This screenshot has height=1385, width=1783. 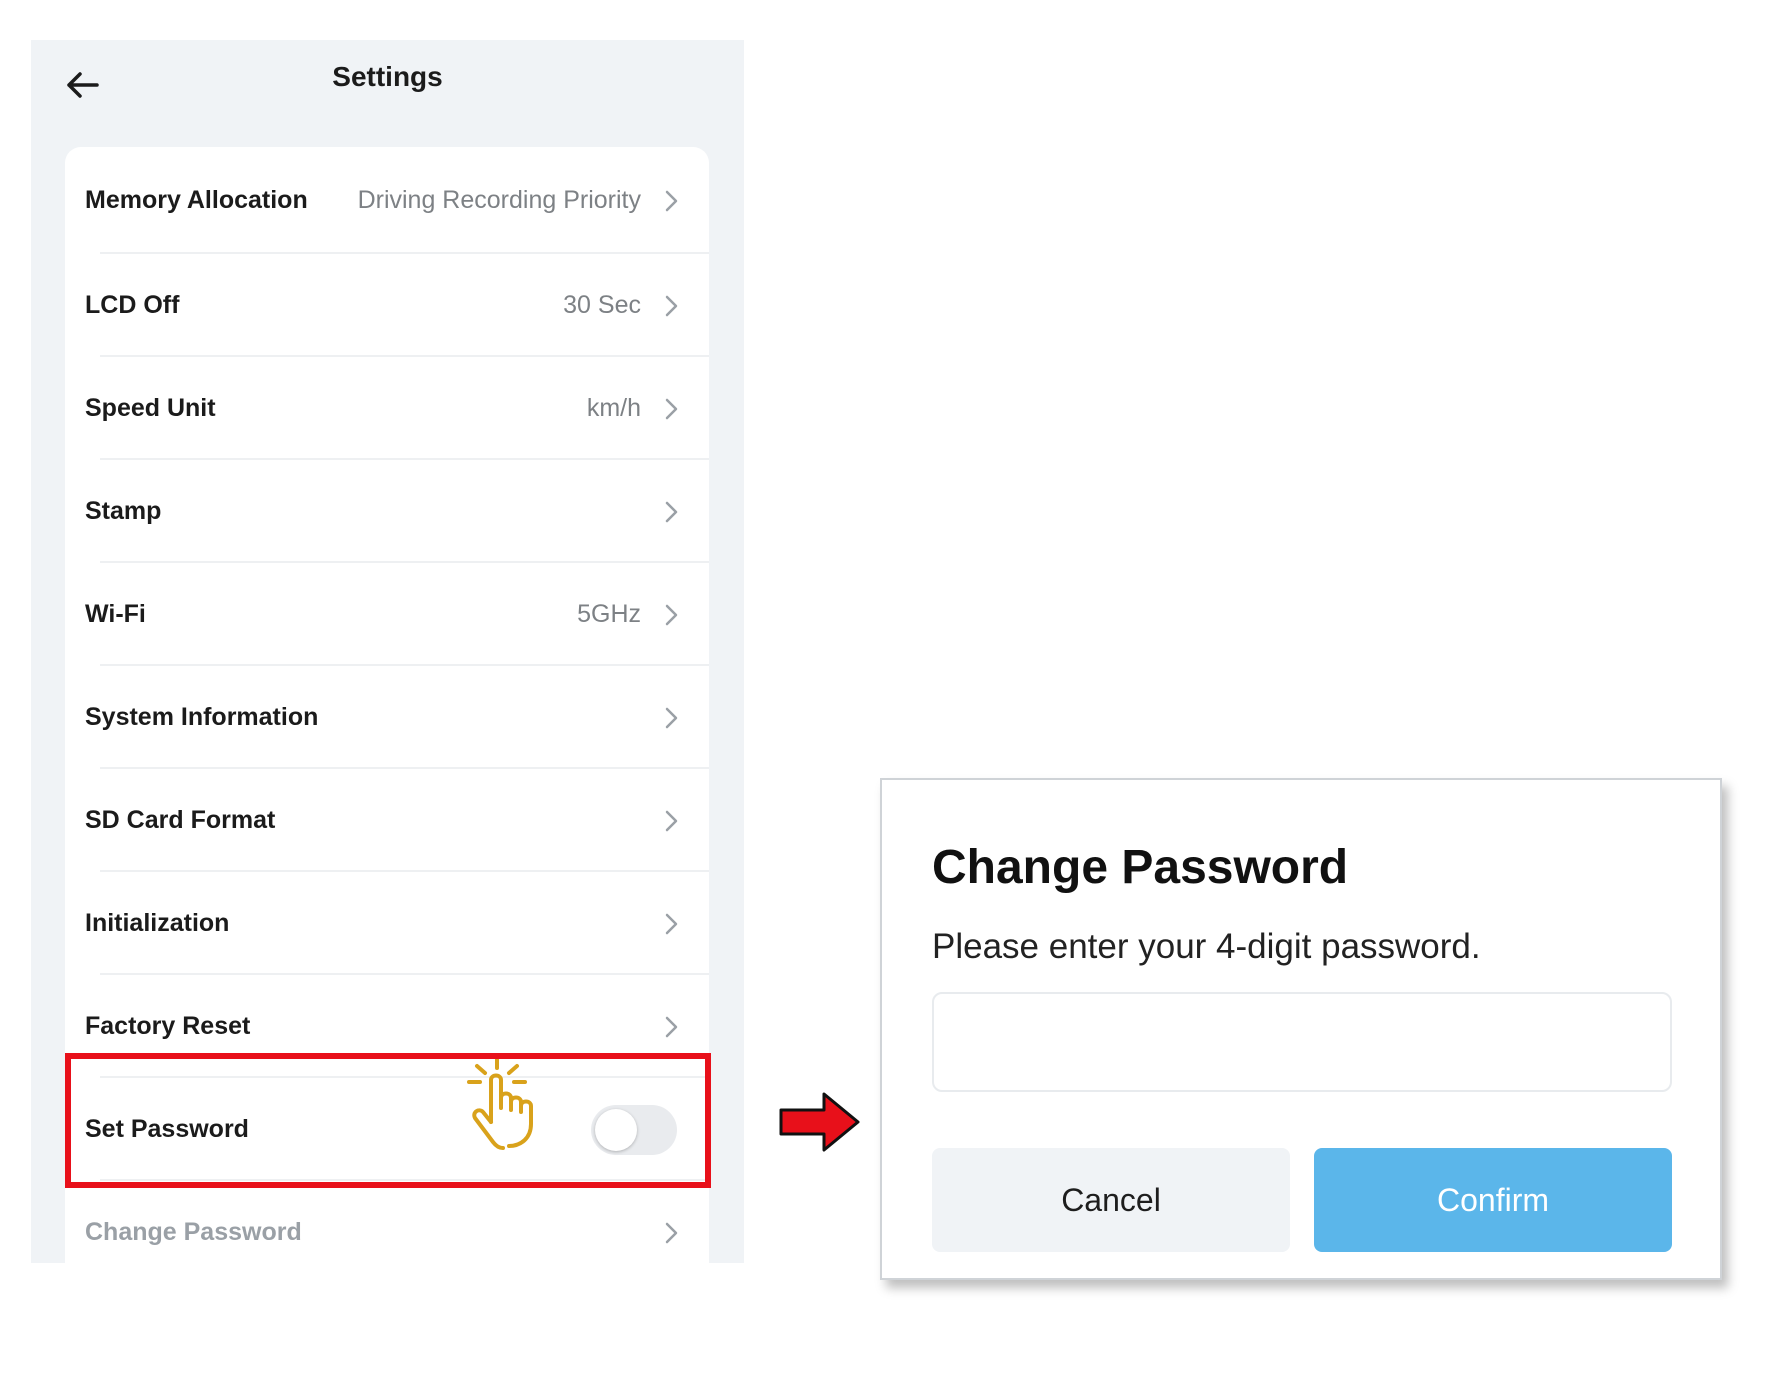 I want to click on row-label: Initialization, so click(x=157, y=923).